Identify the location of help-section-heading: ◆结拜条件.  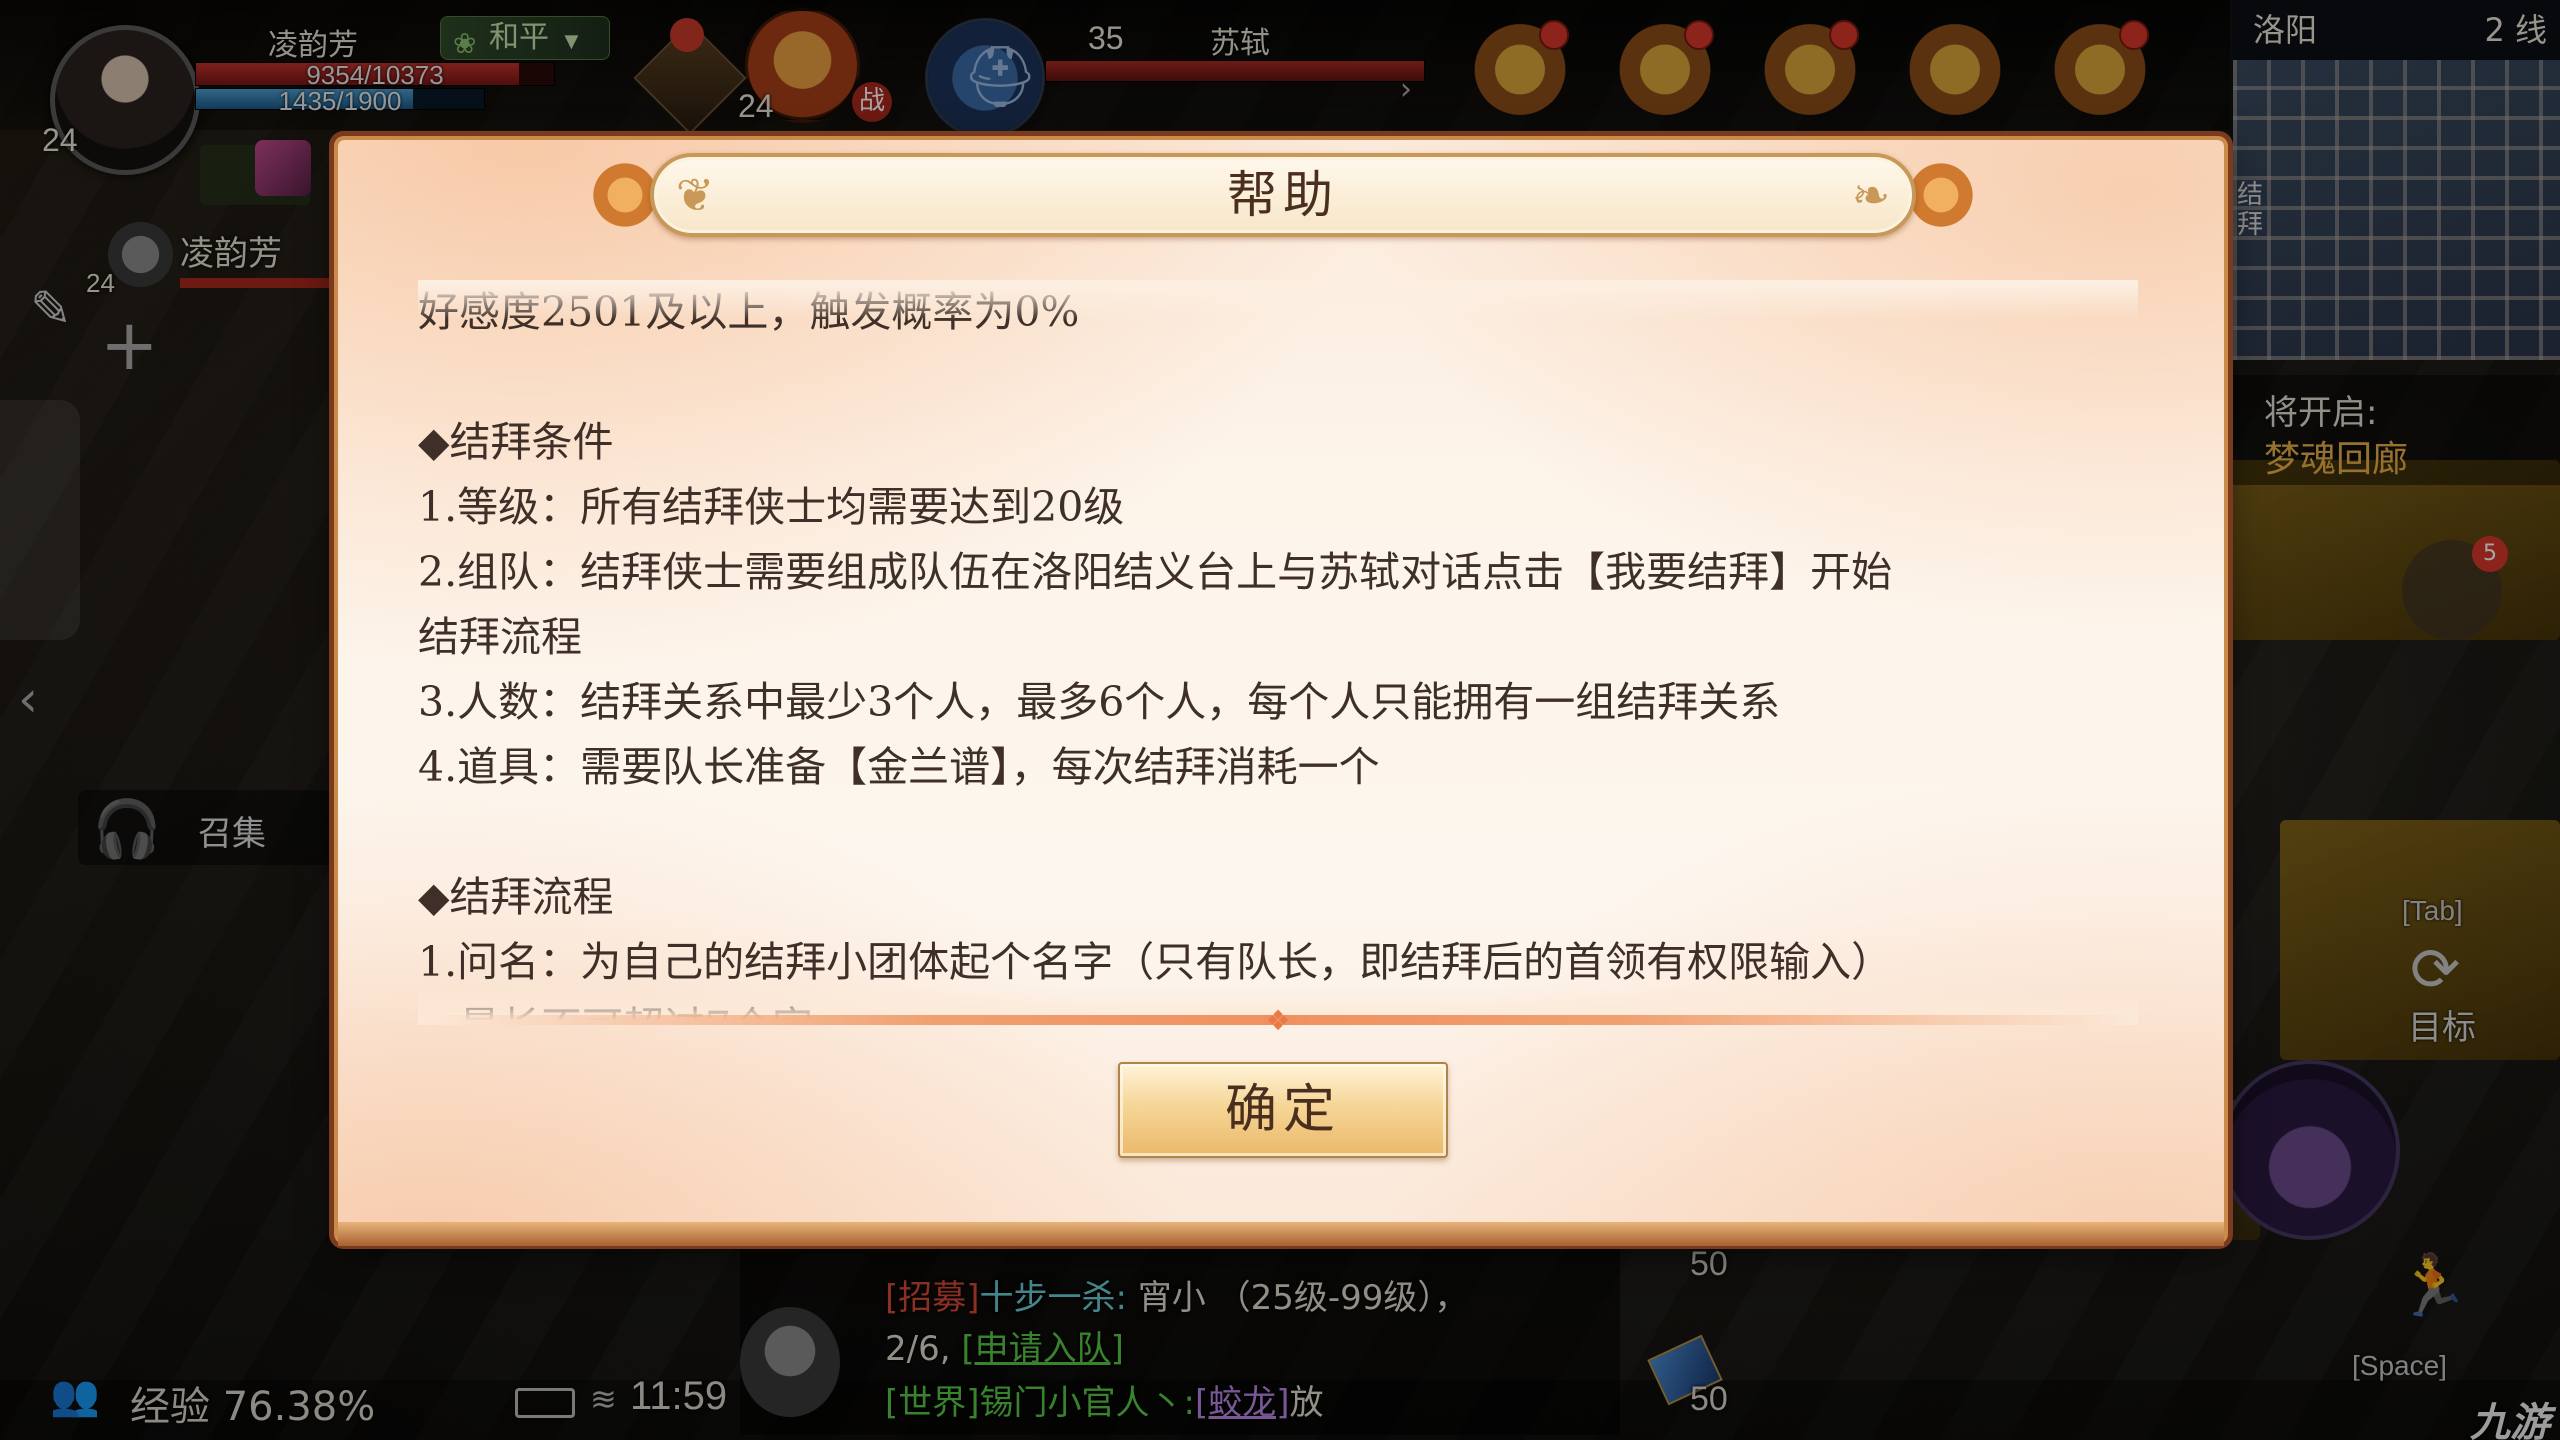
(516, 442).